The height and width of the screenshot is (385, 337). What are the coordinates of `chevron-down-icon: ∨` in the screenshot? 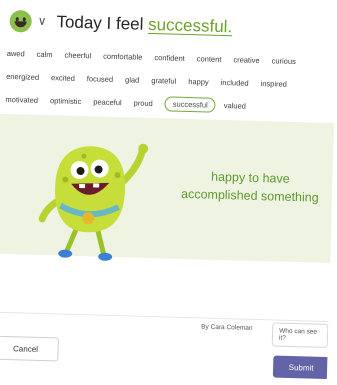 It's located at (42, 21).